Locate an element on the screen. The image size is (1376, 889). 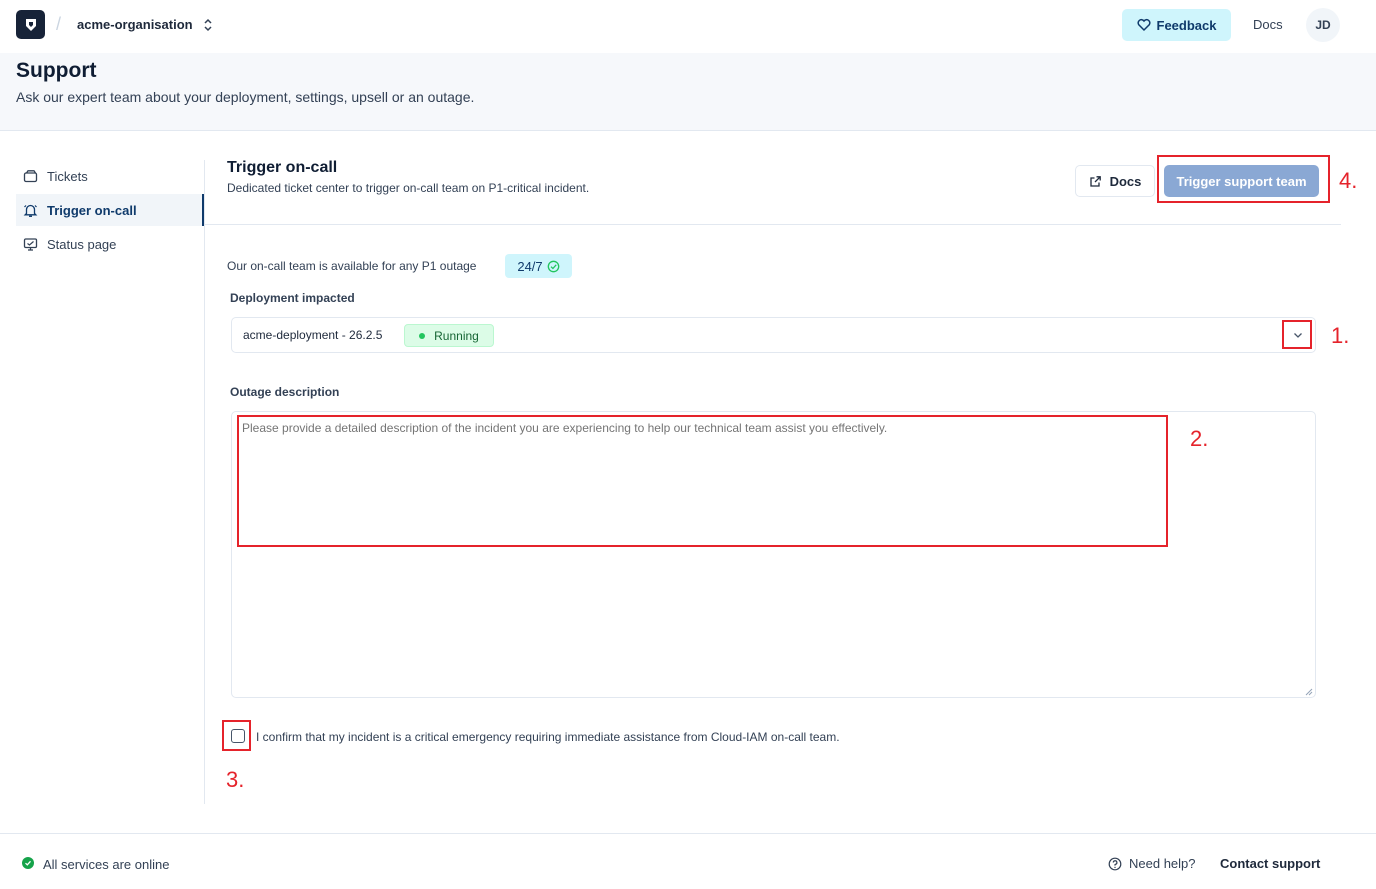
need-help-link: Need help? is located at coordinates (1152, 863).